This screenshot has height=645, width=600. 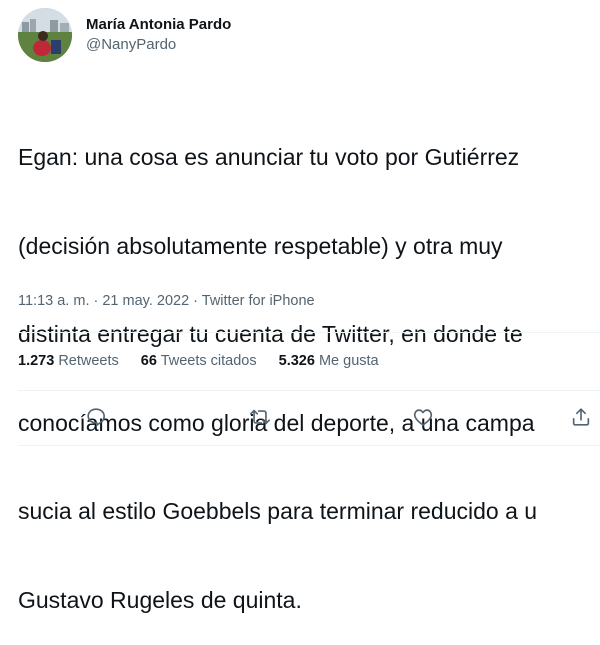 What do you see at coordinates (158, 25) in the screenshot?
I see `author-display-name: María Antonia Pardo` at bounding box center [158, 25].